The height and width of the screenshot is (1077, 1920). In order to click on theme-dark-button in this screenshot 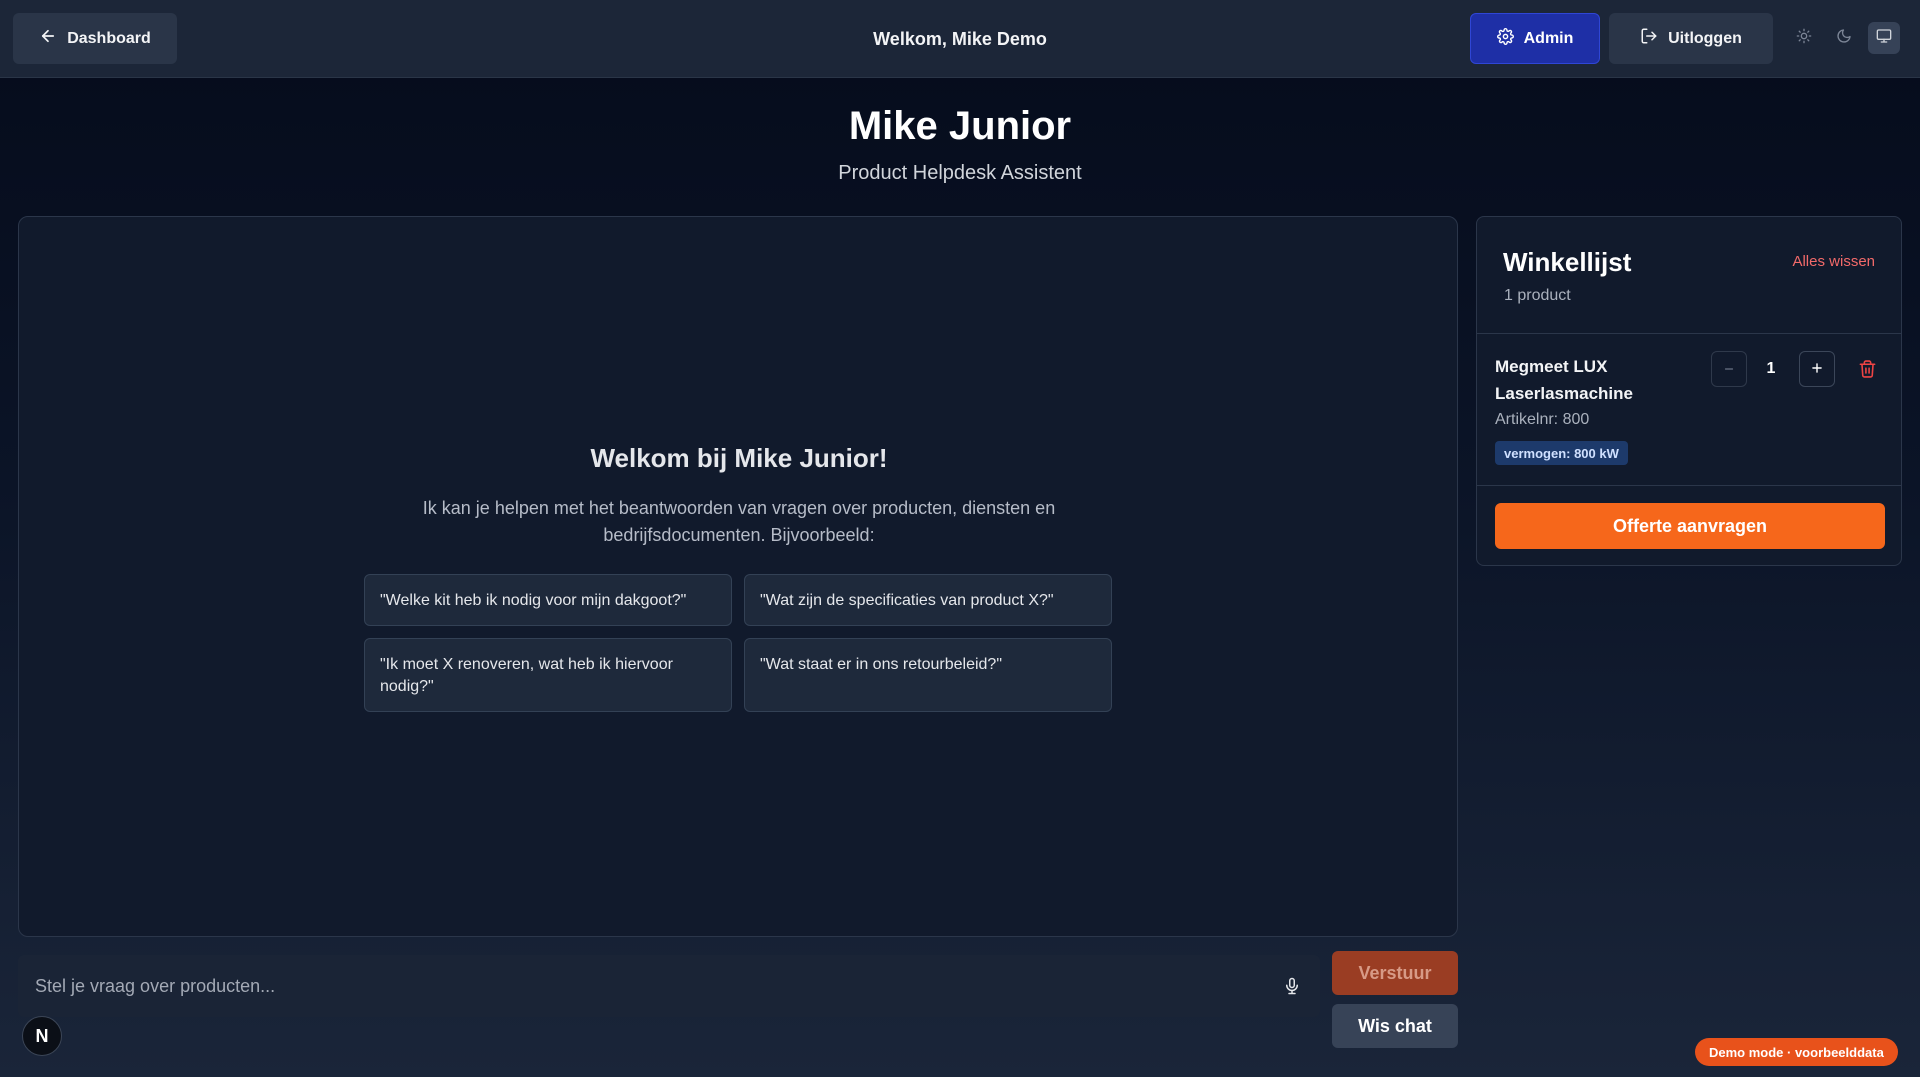, I will do `click(1844, 38)`.